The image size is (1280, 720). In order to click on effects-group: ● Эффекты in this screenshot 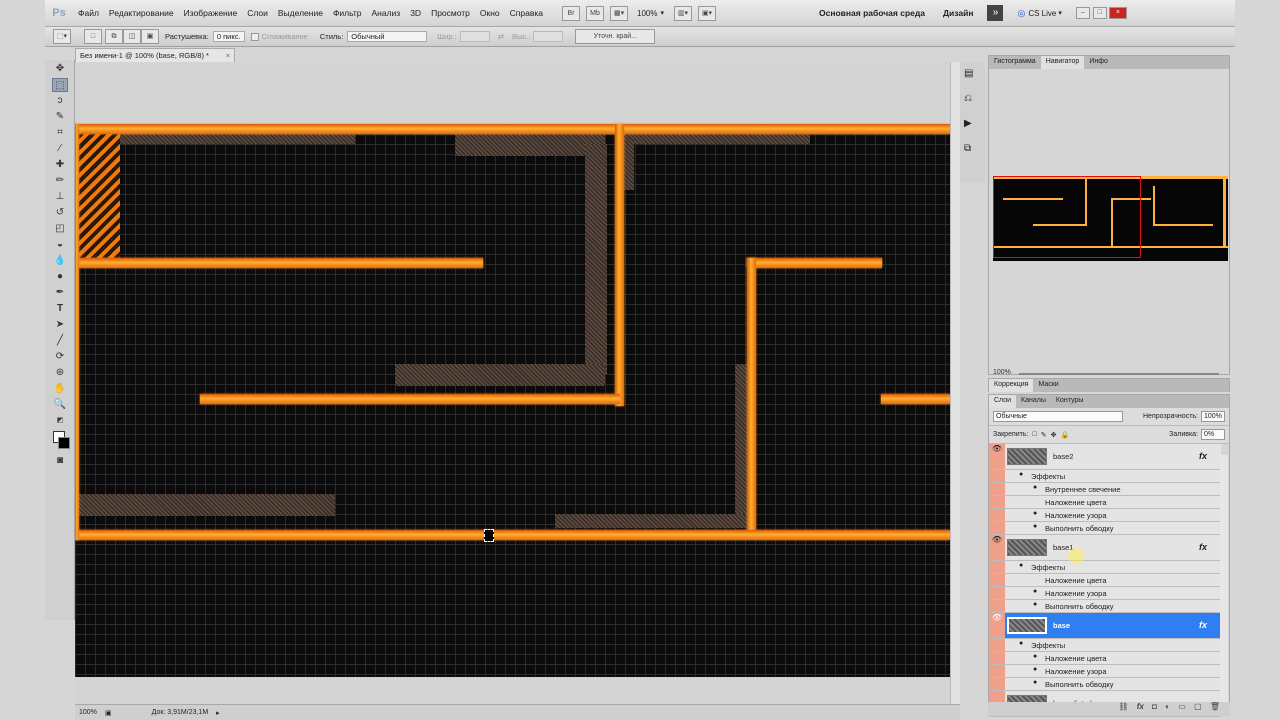, I will do `click(1105, 567)`.